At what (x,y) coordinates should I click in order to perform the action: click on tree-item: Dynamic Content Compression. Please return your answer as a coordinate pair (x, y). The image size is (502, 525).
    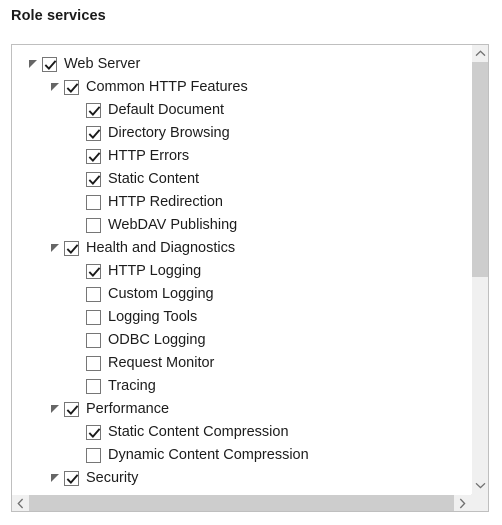
    Looking at the image, I should click on (241, 455).